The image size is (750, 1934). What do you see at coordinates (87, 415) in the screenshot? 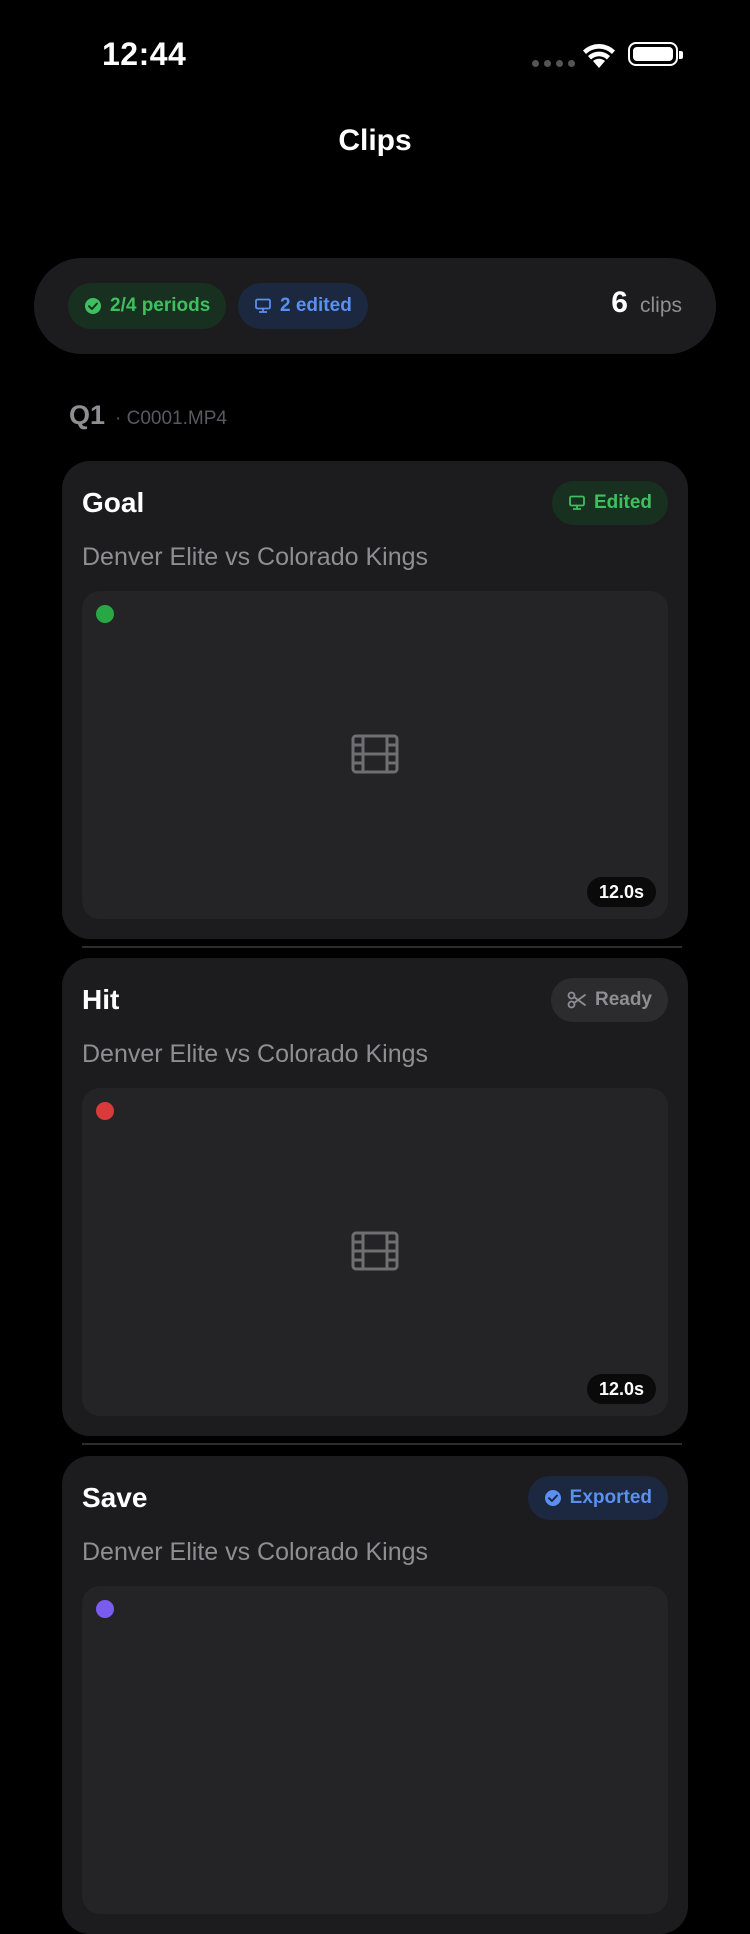
I see `section-period: Q1` at bounding box center [87, 415].